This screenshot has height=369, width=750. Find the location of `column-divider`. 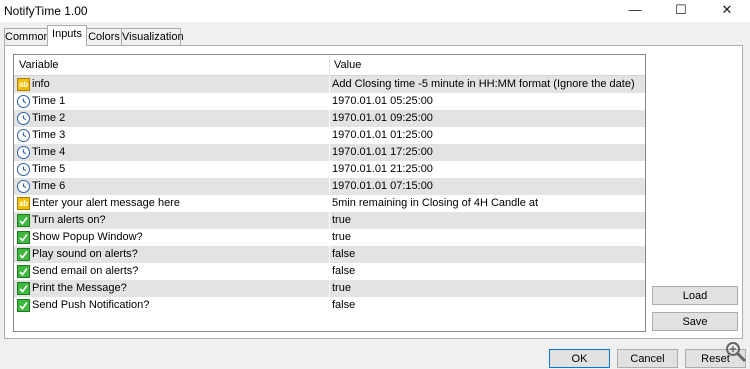

column-divider is located at coordinates (329, 65).